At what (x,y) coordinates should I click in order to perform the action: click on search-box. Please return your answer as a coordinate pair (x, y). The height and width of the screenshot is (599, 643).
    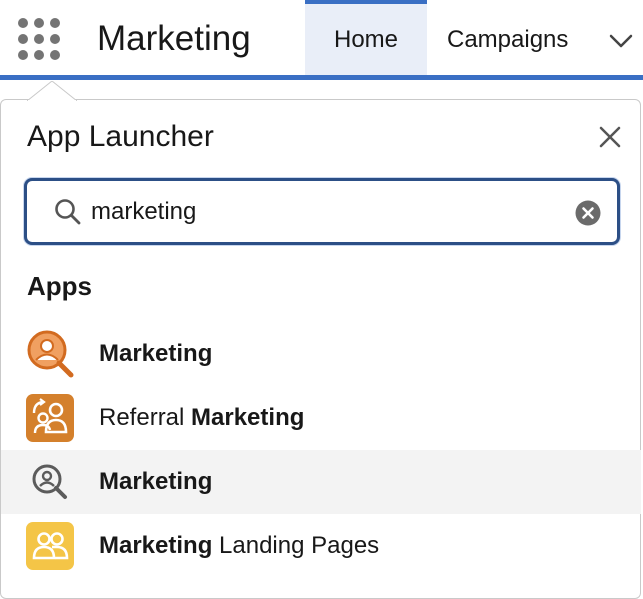
    Looking at the image, I should click on (322, 211).